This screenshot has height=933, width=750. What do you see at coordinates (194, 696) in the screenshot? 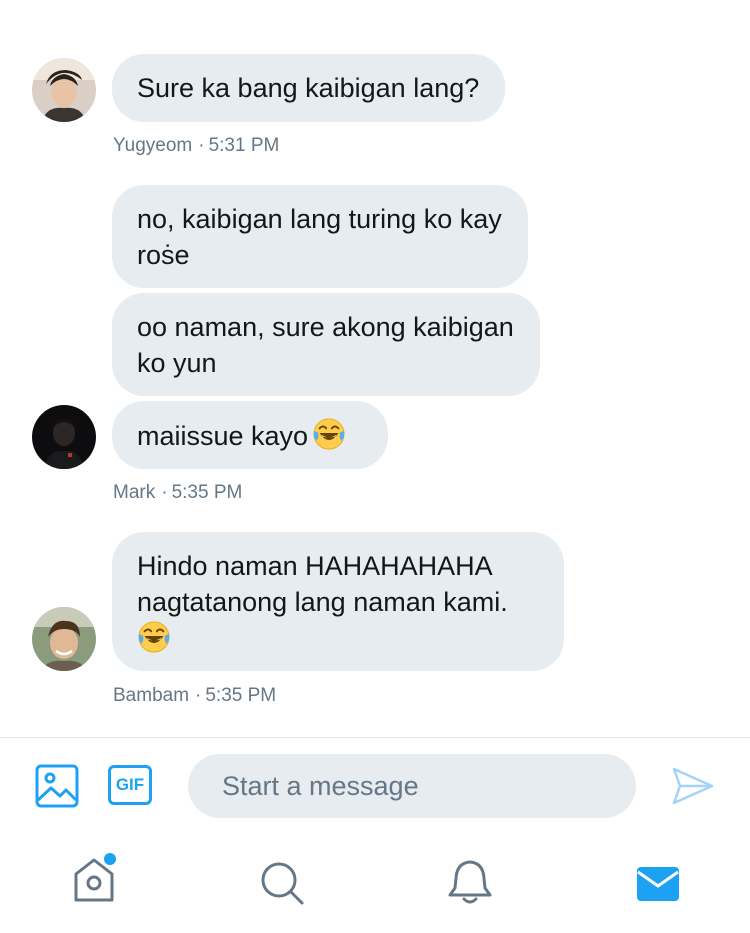
I see `message-meta: Bambam · 5:35 PM` at bounding box center [194, 696].